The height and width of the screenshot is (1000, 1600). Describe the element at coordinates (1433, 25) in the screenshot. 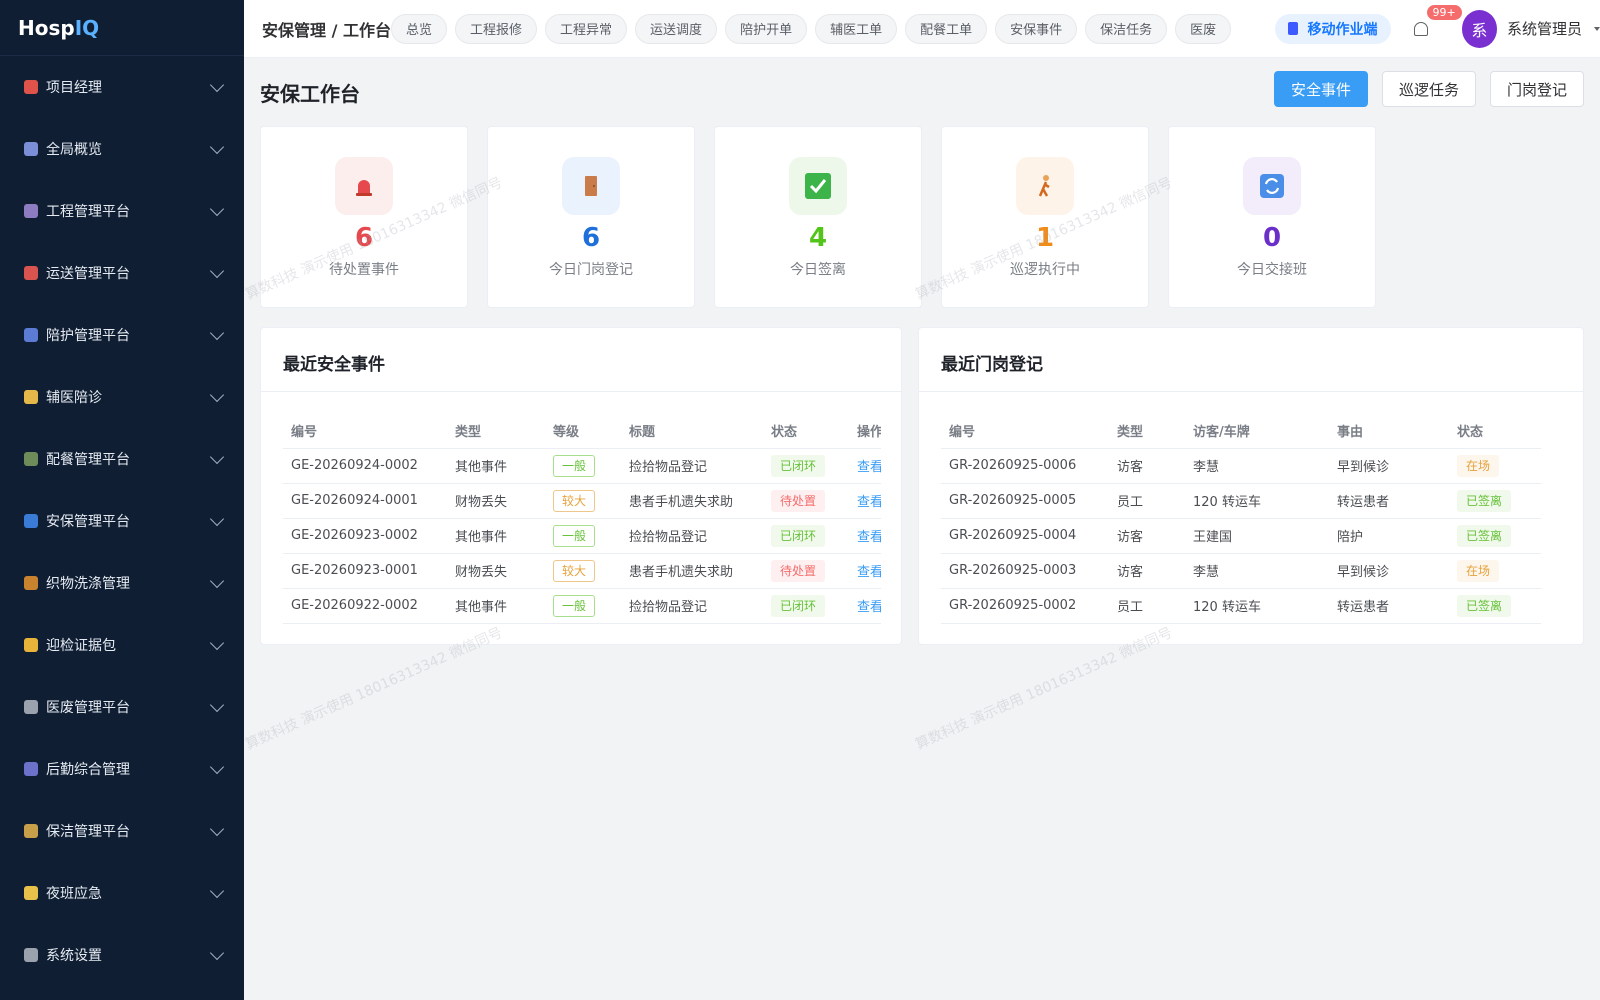

I see `notification-button: 99+` at that location.